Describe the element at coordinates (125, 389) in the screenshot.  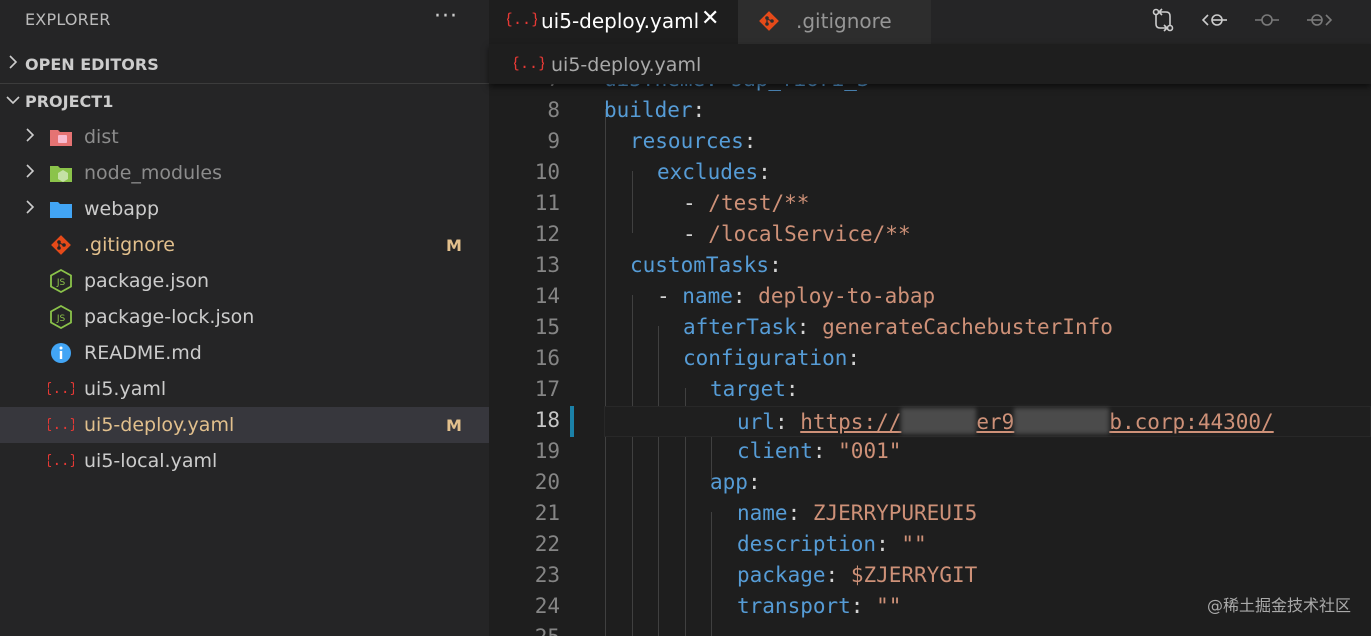
I see `tree-item-label: ui5.yaml` at that location.